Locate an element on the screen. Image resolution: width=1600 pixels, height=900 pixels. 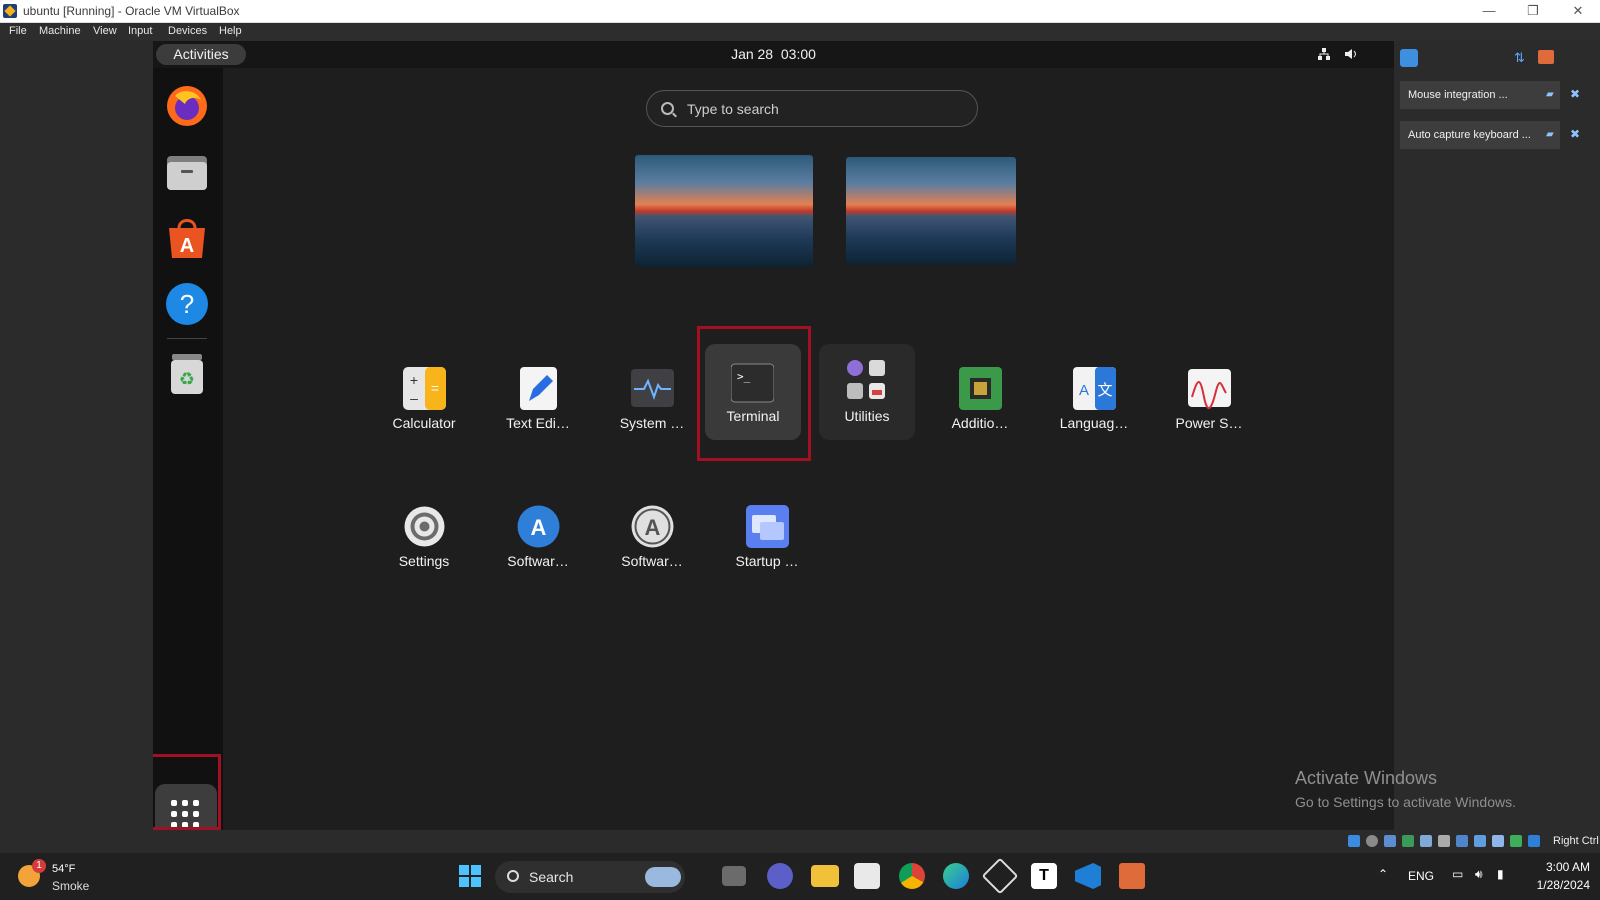
host-menu-bar: File Machine View Input Devices Help is located at coordinates (800, 32).